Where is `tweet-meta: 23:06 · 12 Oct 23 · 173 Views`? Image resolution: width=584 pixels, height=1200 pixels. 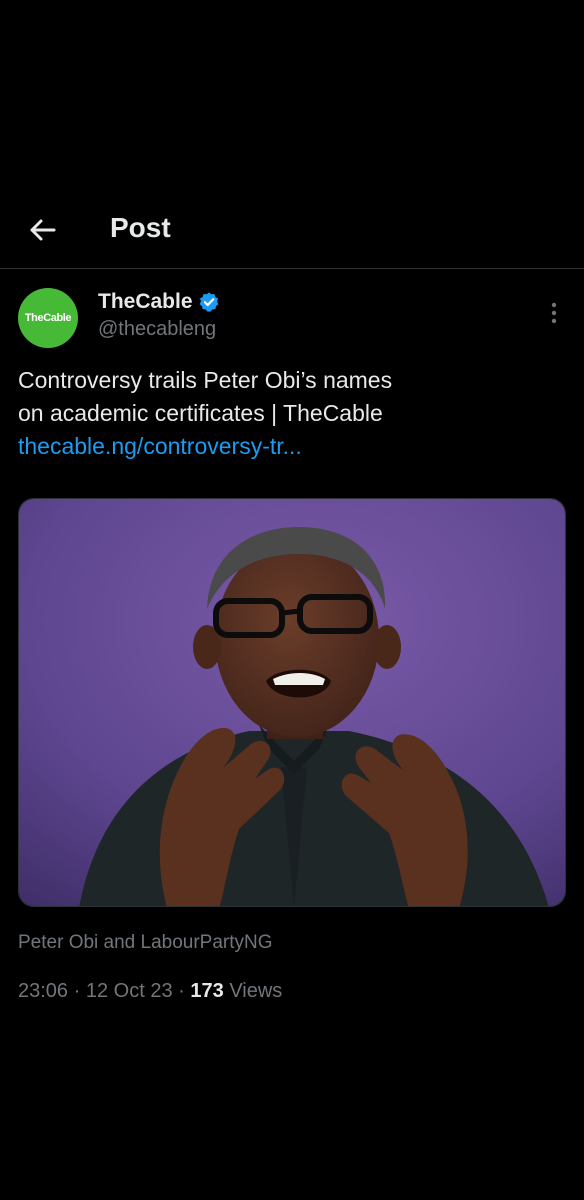 tweet-meta: 23:06 · 12 Oct 23 · 173 Views is located at coordinates (150, 991).